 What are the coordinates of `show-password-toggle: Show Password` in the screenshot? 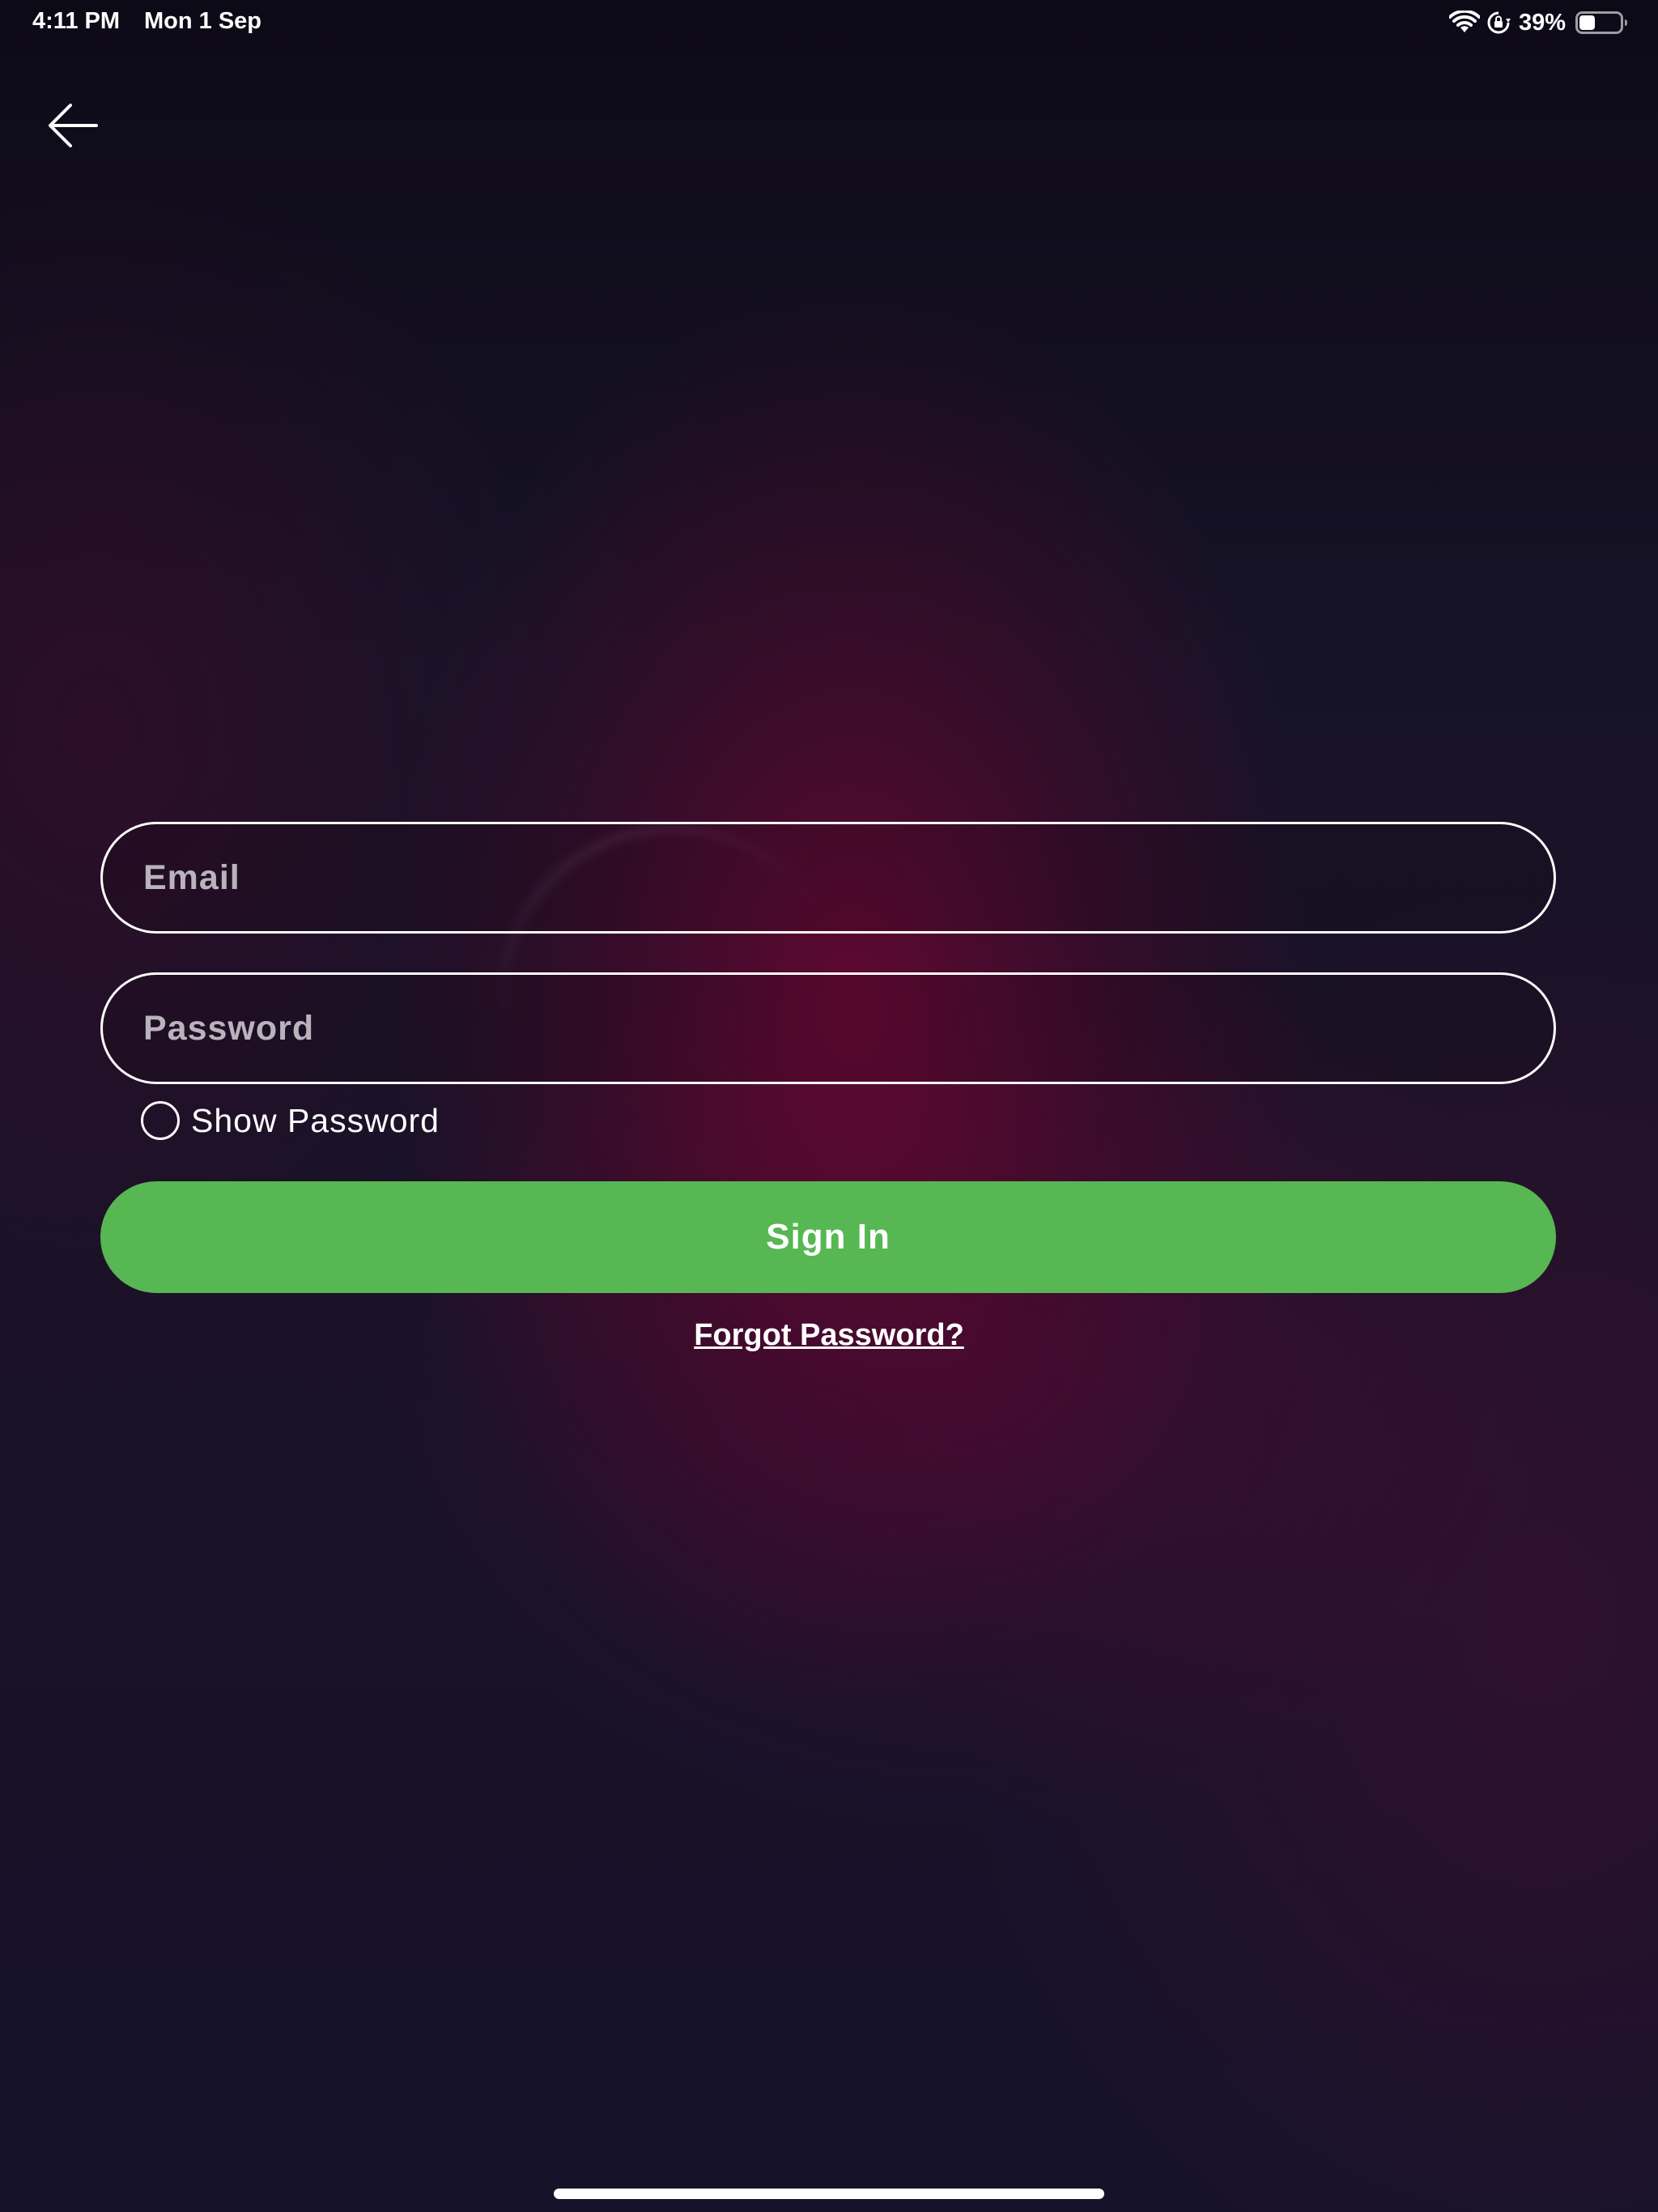 It's located at (290, 1121).